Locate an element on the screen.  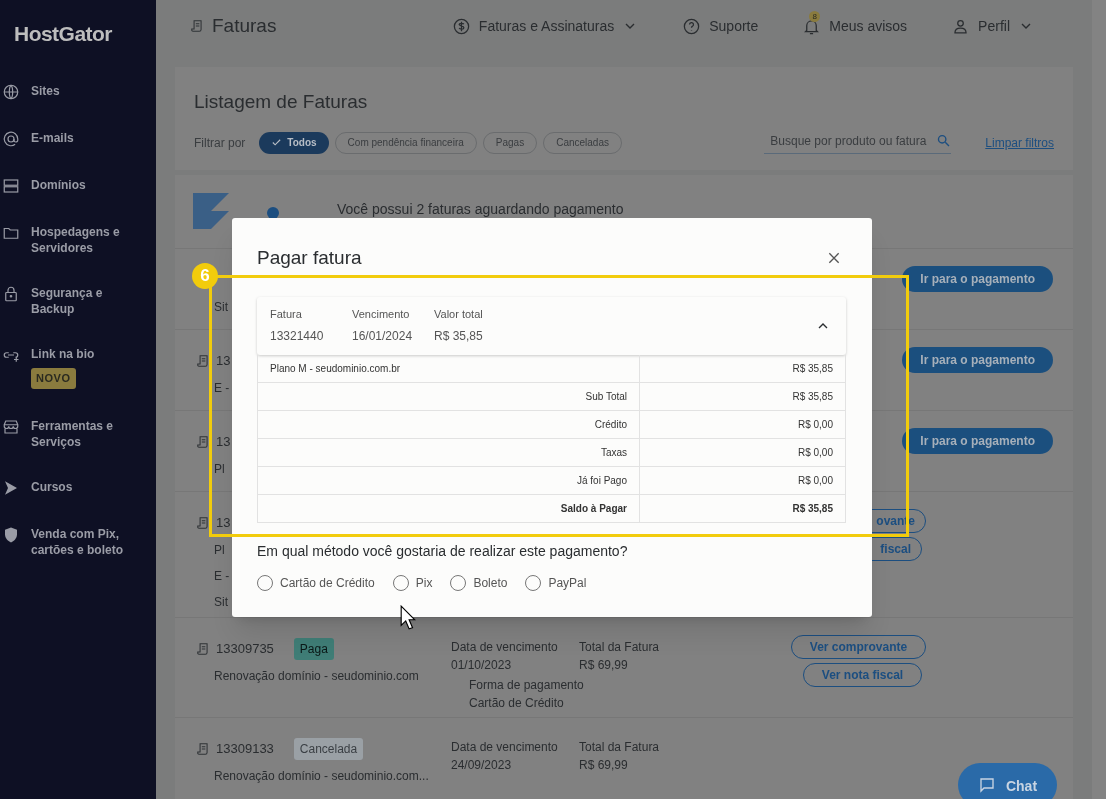
payment-method-option: Boleto is located at coordinates (479, 582).